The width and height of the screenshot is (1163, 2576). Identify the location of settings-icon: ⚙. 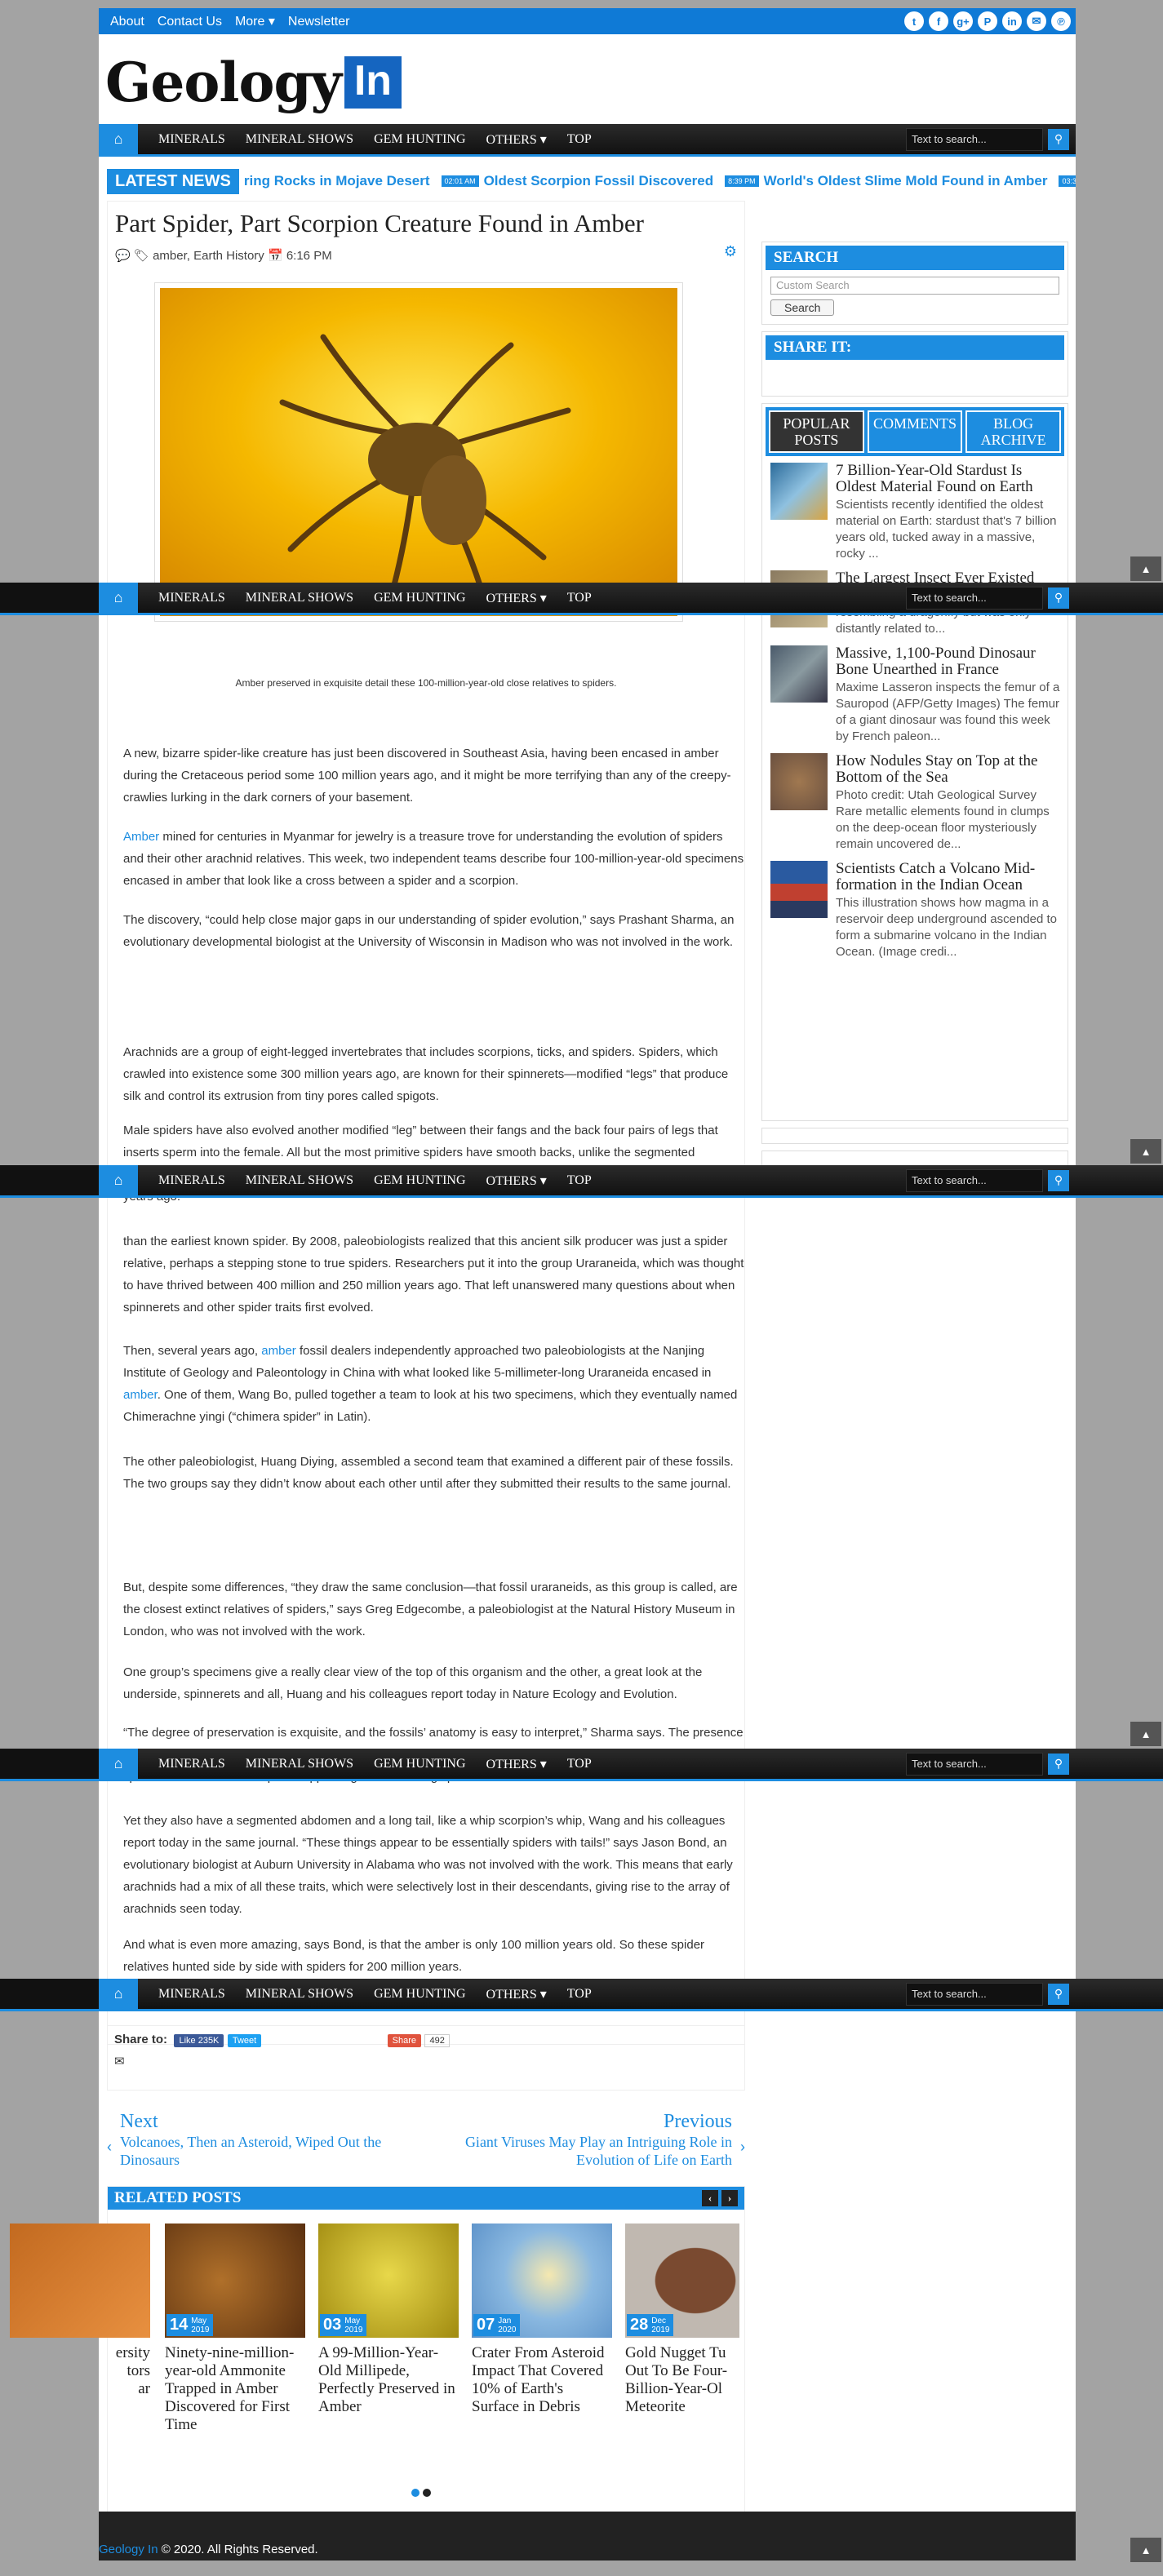
(730, 251).